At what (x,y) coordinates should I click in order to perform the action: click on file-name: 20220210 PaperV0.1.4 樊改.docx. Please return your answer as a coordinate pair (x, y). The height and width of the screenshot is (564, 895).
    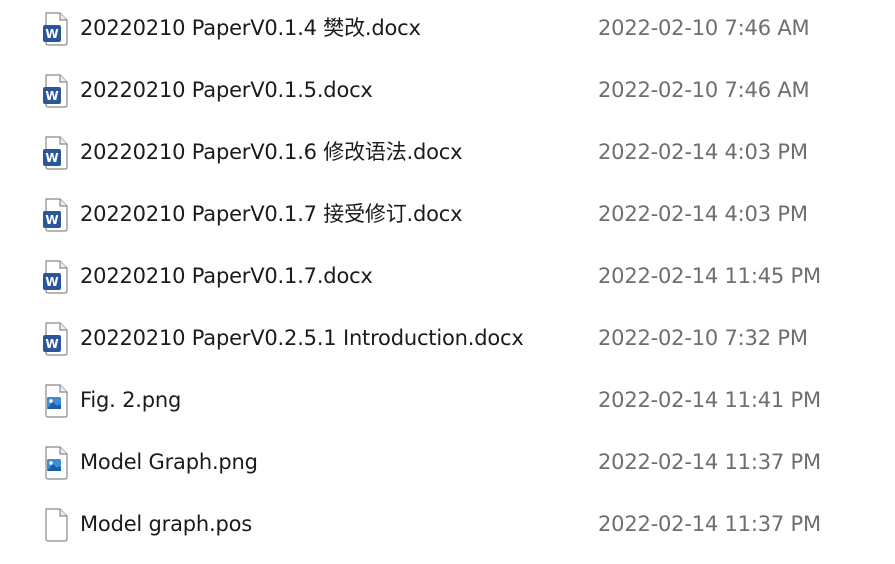
    Looking at the image, I should click on (250, 28).